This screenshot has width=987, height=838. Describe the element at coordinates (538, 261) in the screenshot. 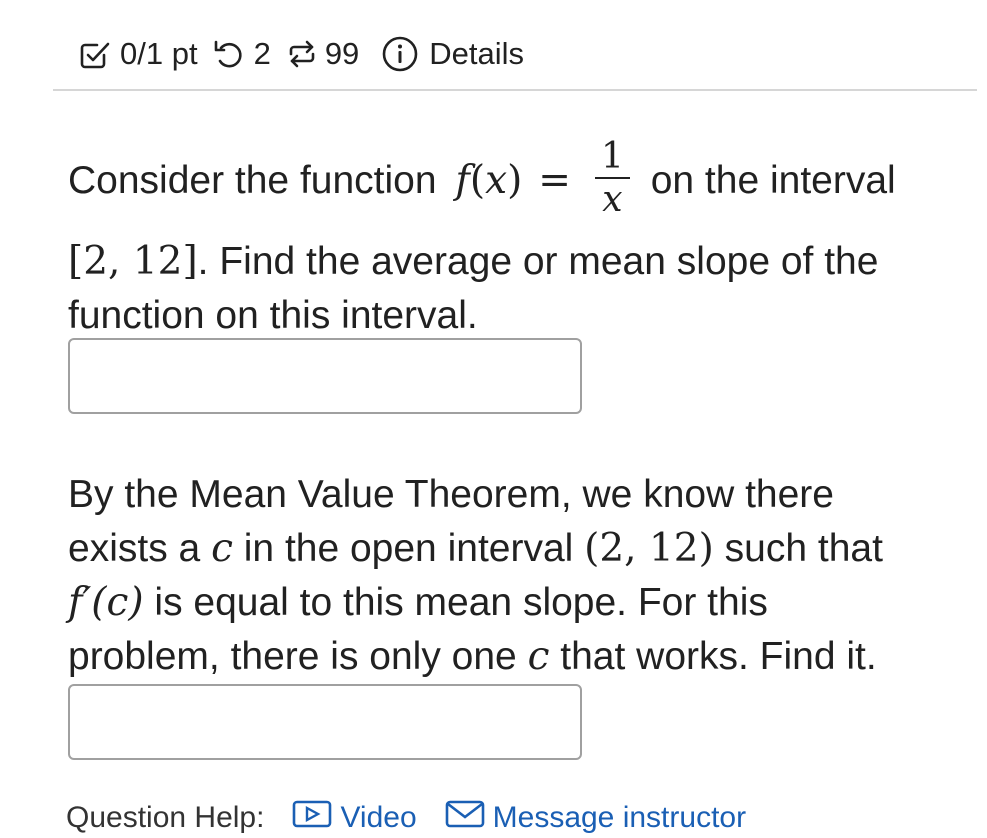

I see `q1-text-after: . Find the average or mean slope of the` at that location.